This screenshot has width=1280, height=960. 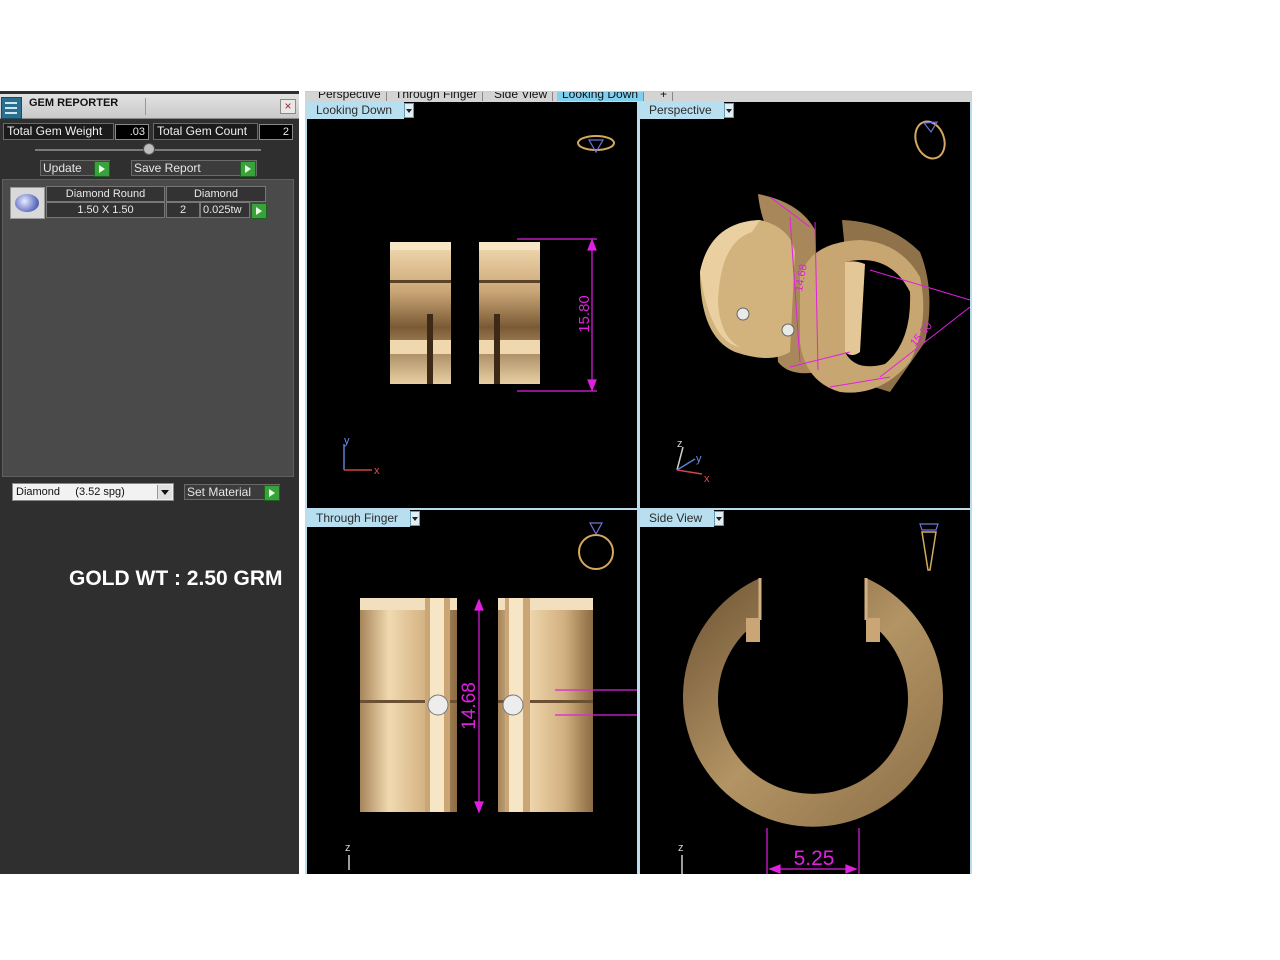 I want to click on viewport-label-text: Looking Down, so click(x=354, y=110).